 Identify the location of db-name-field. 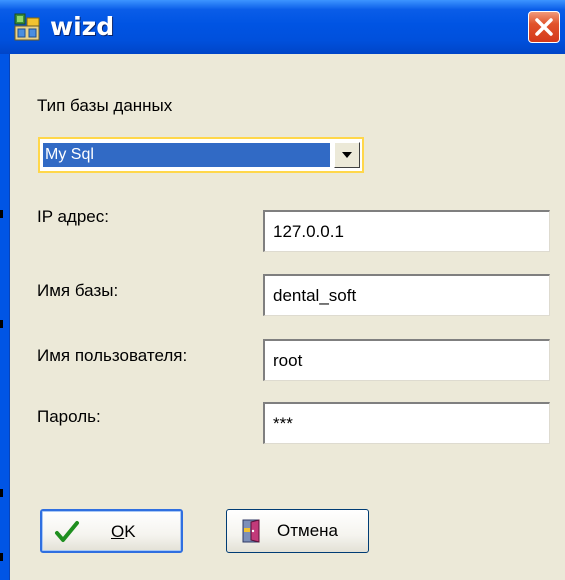
(406, 295).